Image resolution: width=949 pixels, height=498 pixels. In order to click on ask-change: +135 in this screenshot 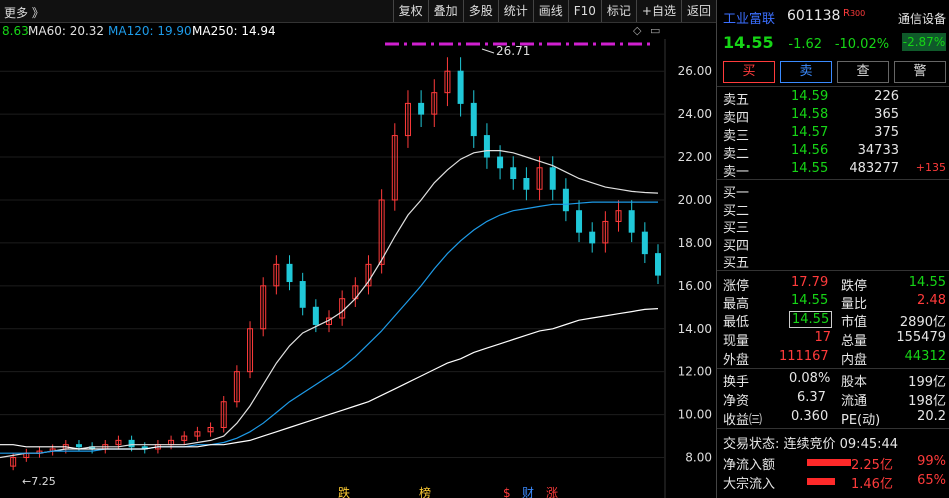, I will do `click(930, 167)`.